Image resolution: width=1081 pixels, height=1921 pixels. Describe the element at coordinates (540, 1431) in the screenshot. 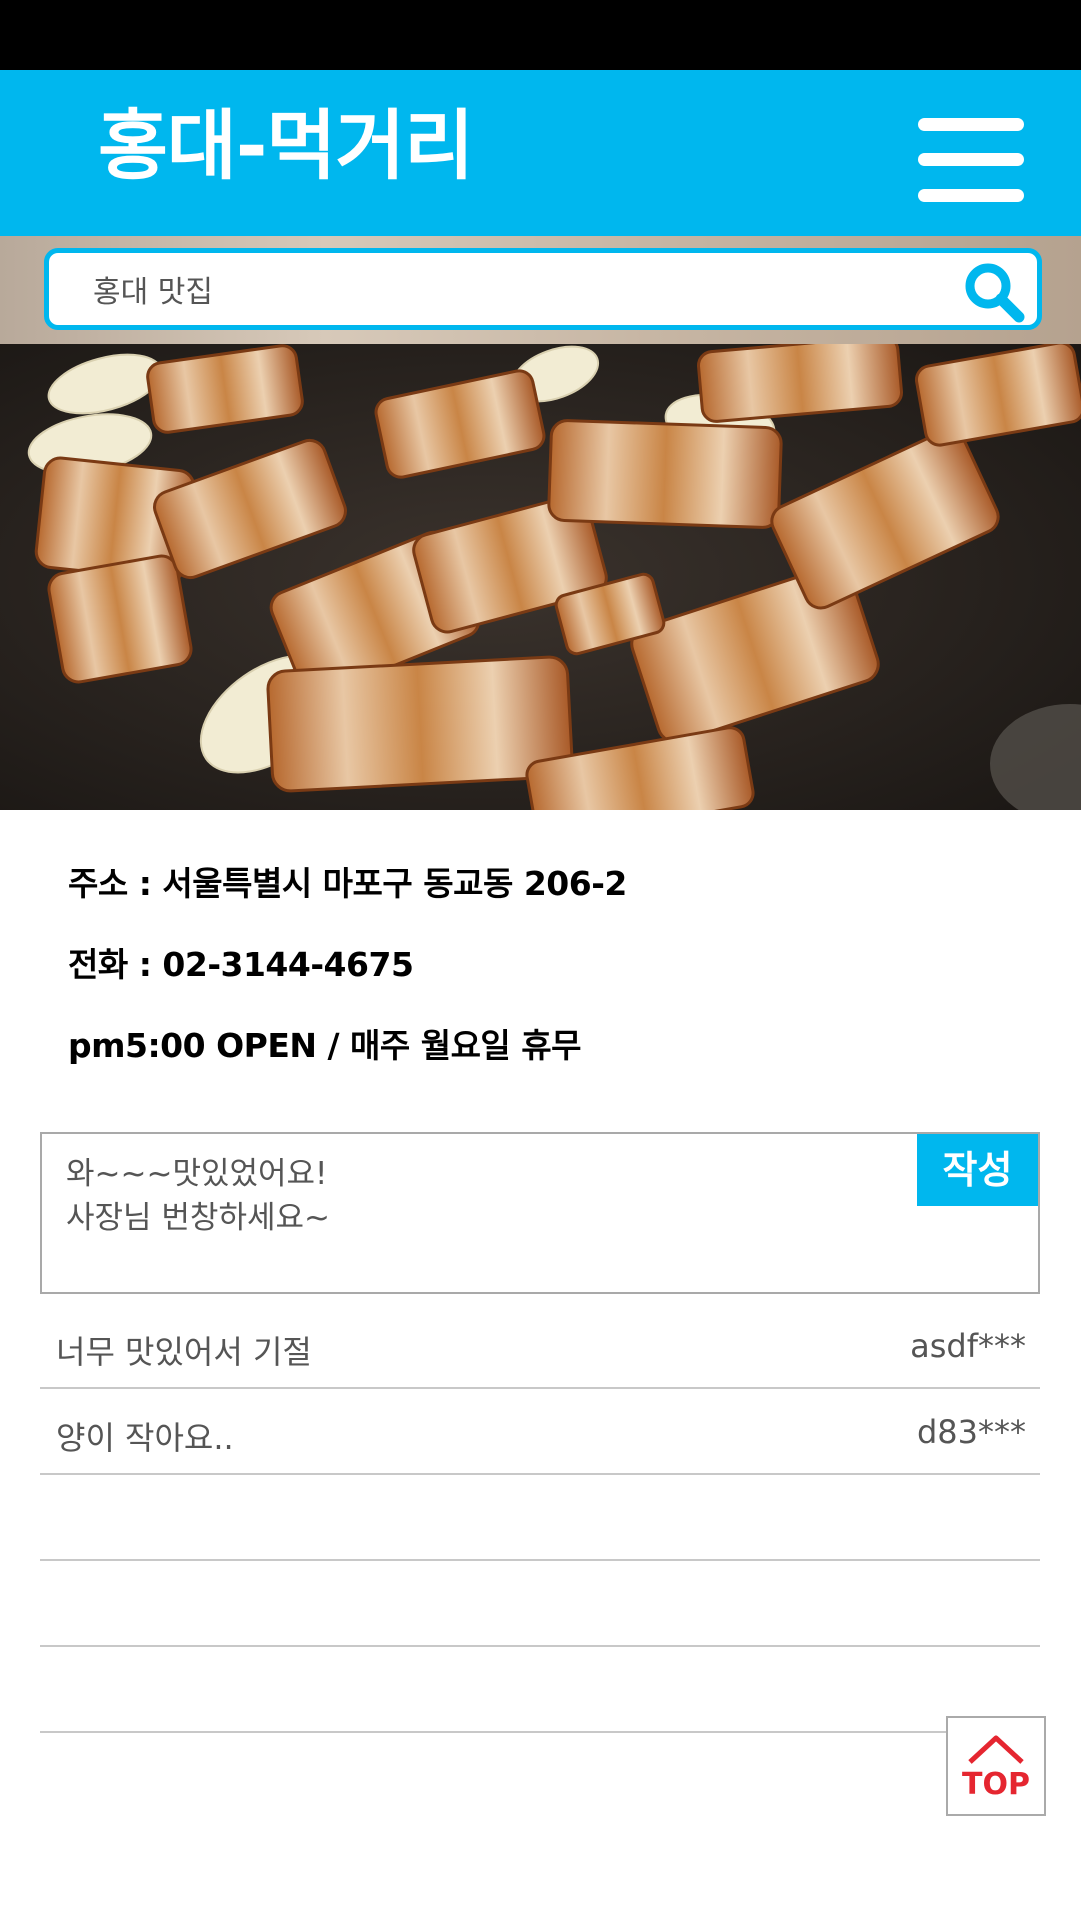

I see `review-row: 양이 작아요.. d83***` at that location.